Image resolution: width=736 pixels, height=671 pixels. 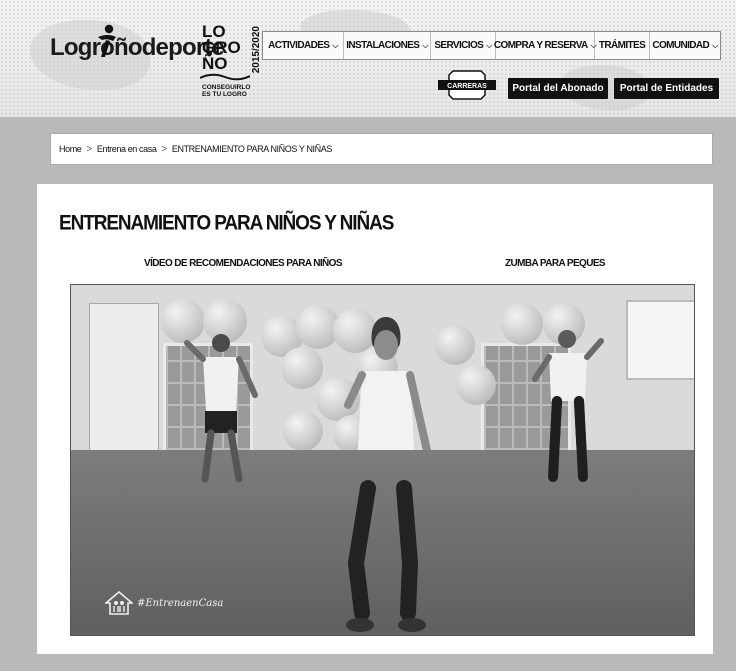 I want to click on video-person-center-legs, so click(x=386, y=556).